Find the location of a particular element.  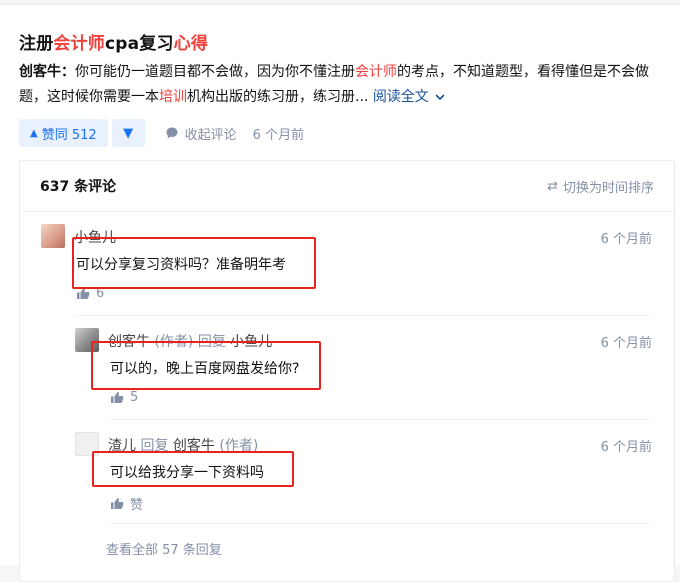

comment-author: 渣儿 回复 创客牛 (作者) is located at coordinates (183, 445).